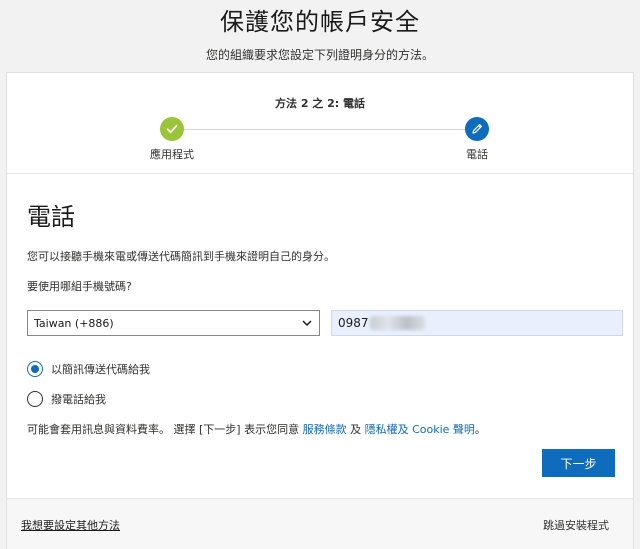  I want to click on call-option-label: 撥電話給我, so click(78, 399).